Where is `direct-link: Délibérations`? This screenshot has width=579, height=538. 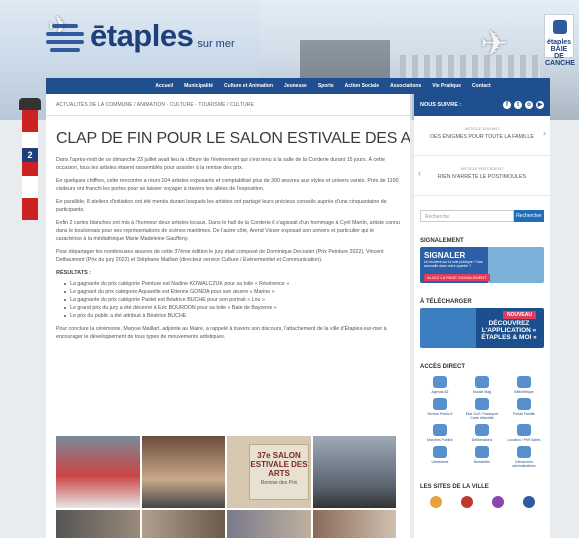 direct-link: Délibérations is located at coordinates (482, 433).